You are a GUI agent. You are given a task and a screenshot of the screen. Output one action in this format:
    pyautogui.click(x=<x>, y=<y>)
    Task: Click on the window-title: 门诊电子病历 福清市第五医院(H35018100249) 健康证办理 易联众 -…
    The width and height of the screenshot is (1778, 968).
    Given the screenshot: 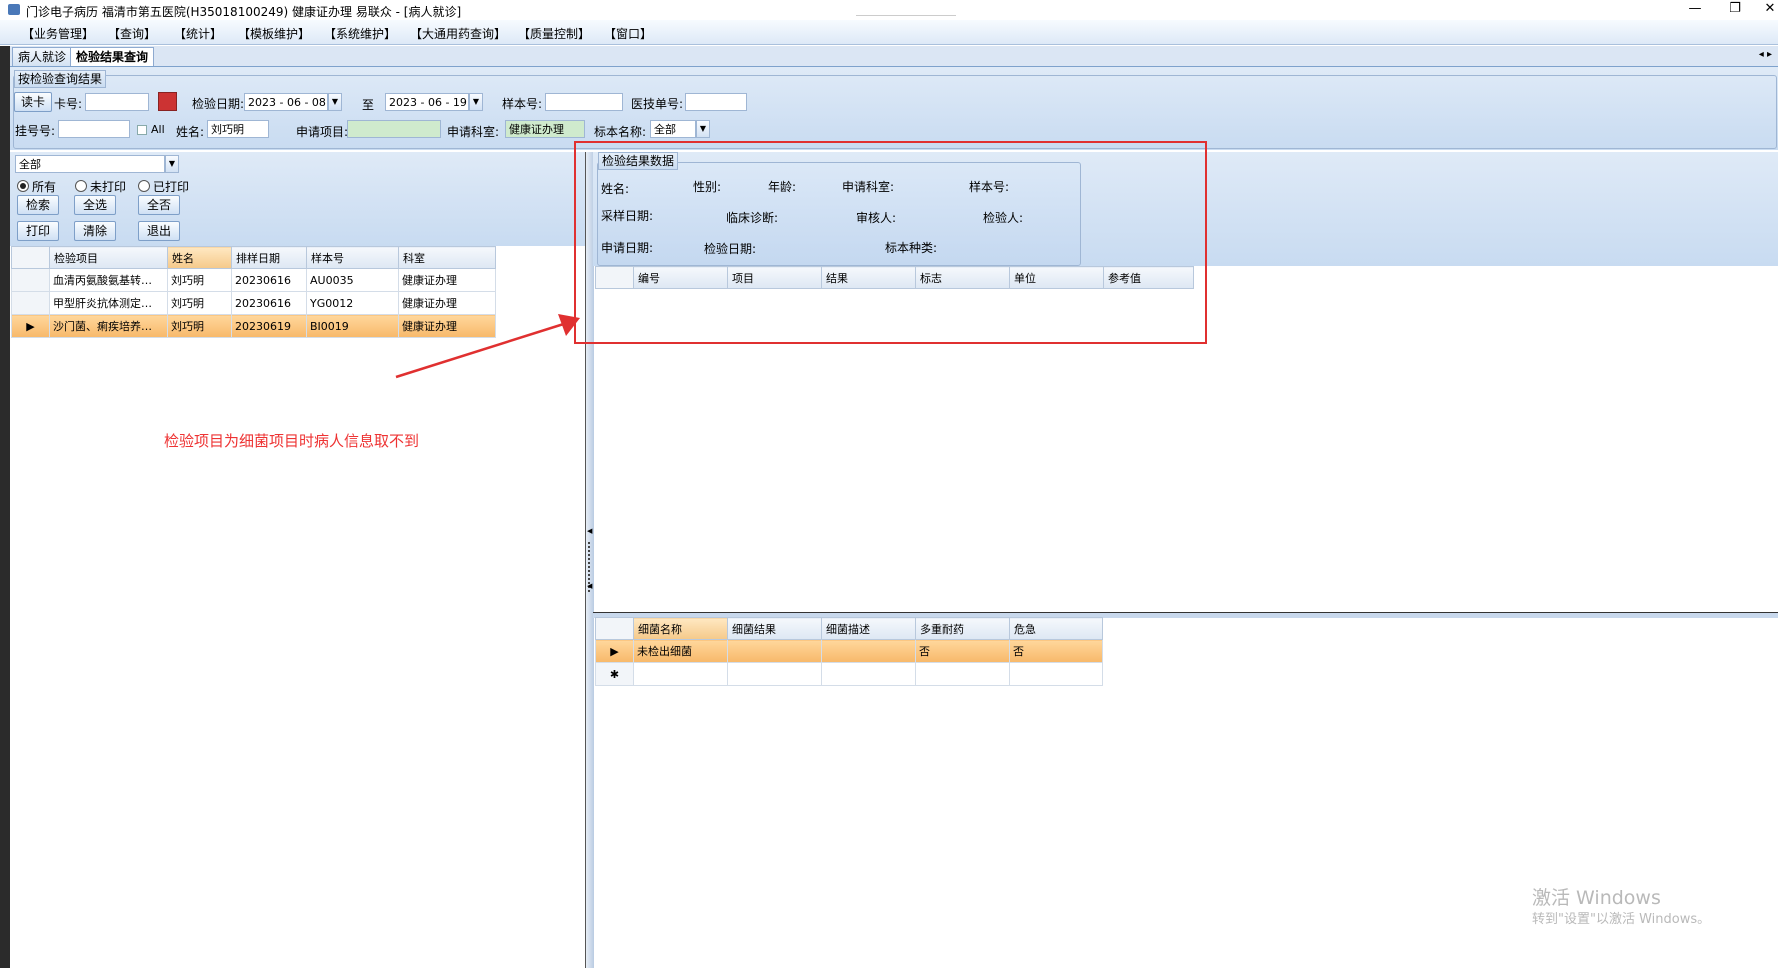 What is the action you would take?
    pyautogui.click(x=244, y=12)
    